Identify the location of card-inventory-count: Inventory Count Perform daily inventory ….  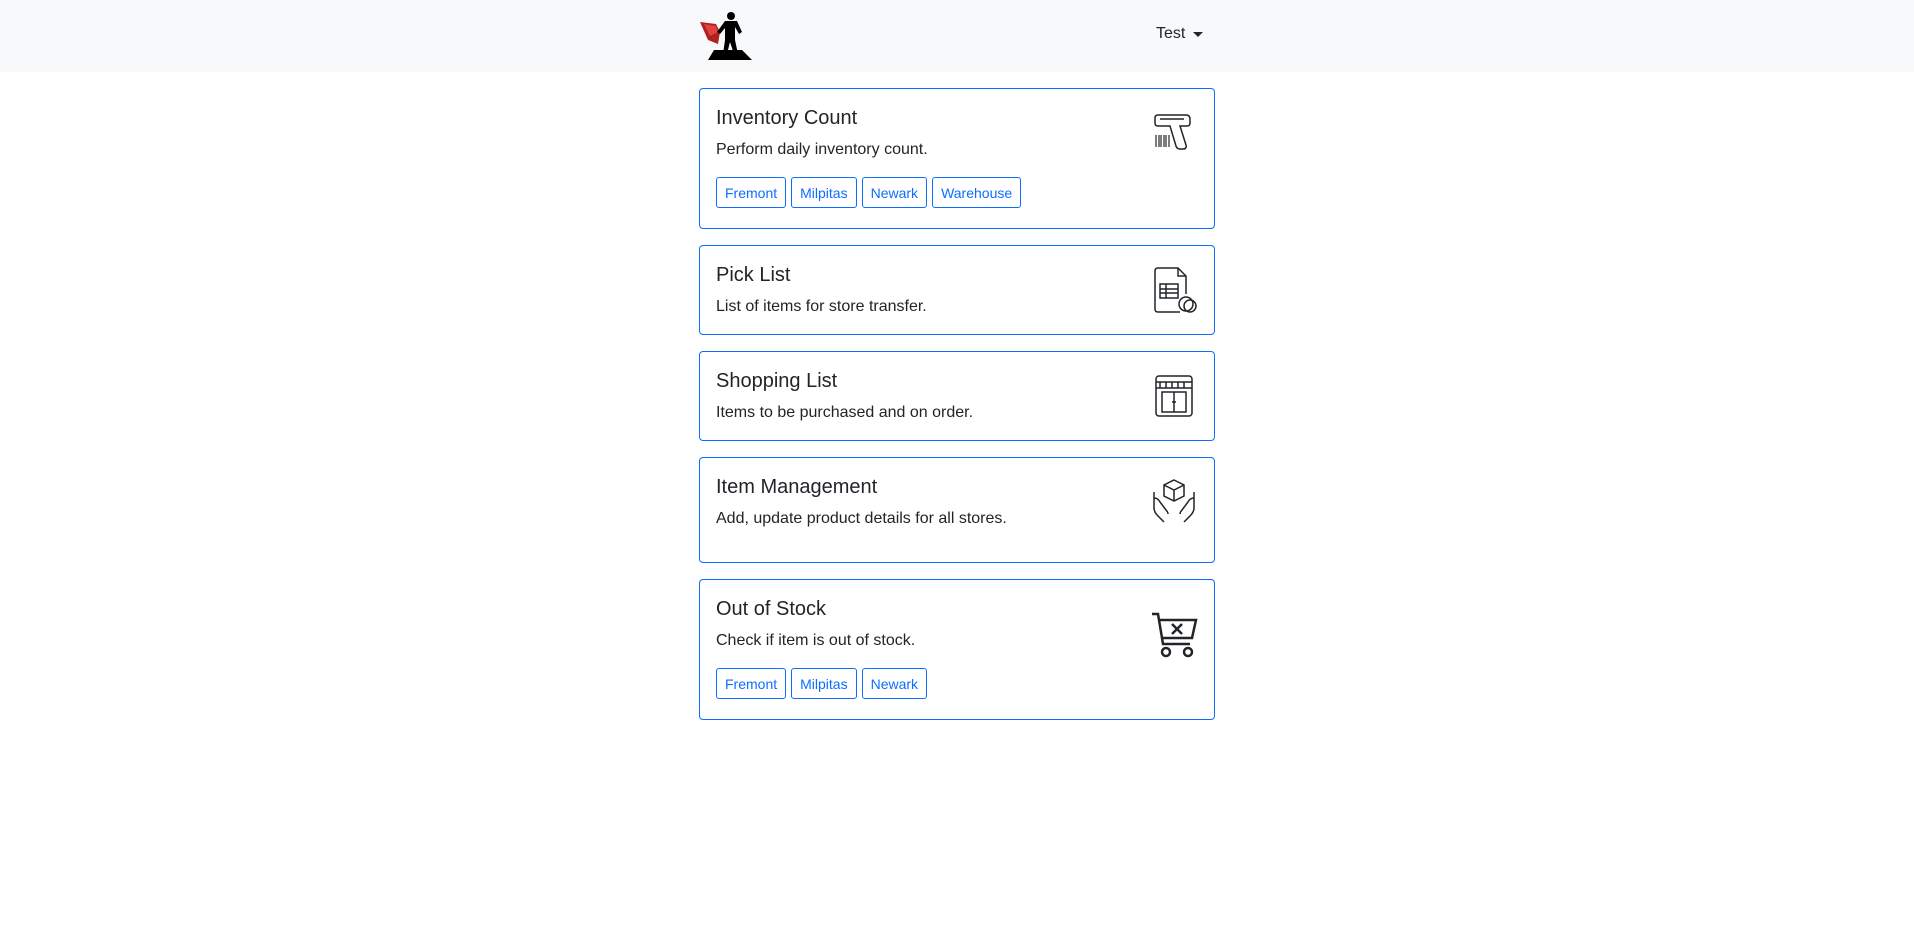
(957, 158).